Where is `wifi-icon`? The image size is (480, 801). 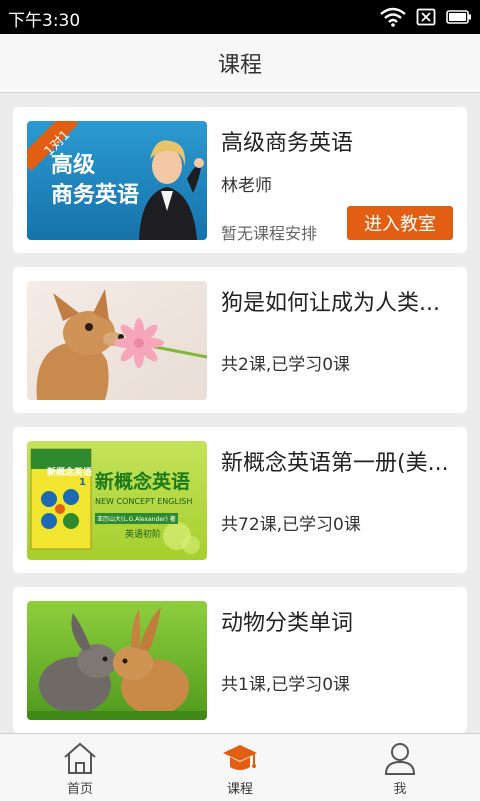
wifi-icon is located at coordinates (393, 17).